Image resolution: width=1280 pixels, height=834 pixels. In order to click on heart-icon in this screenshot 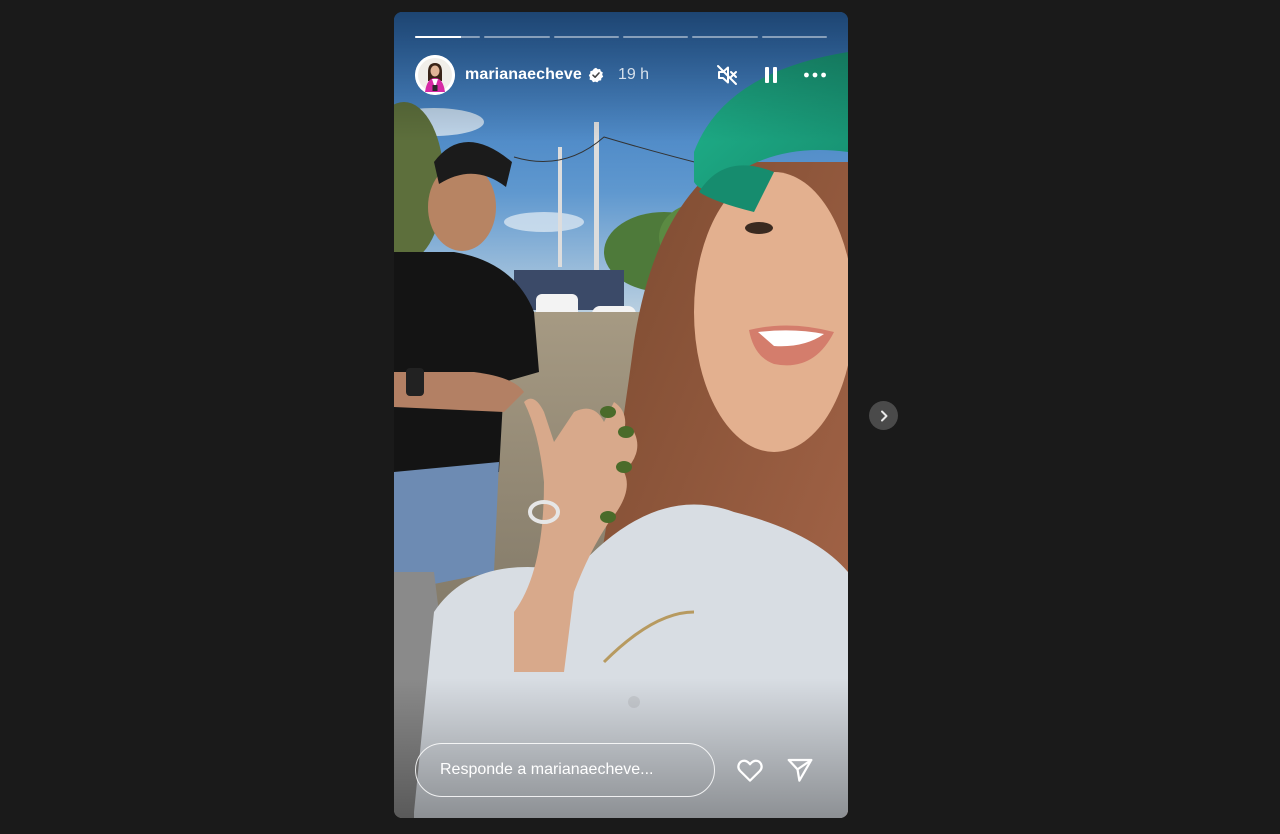, I will do `click(750, 770)`.